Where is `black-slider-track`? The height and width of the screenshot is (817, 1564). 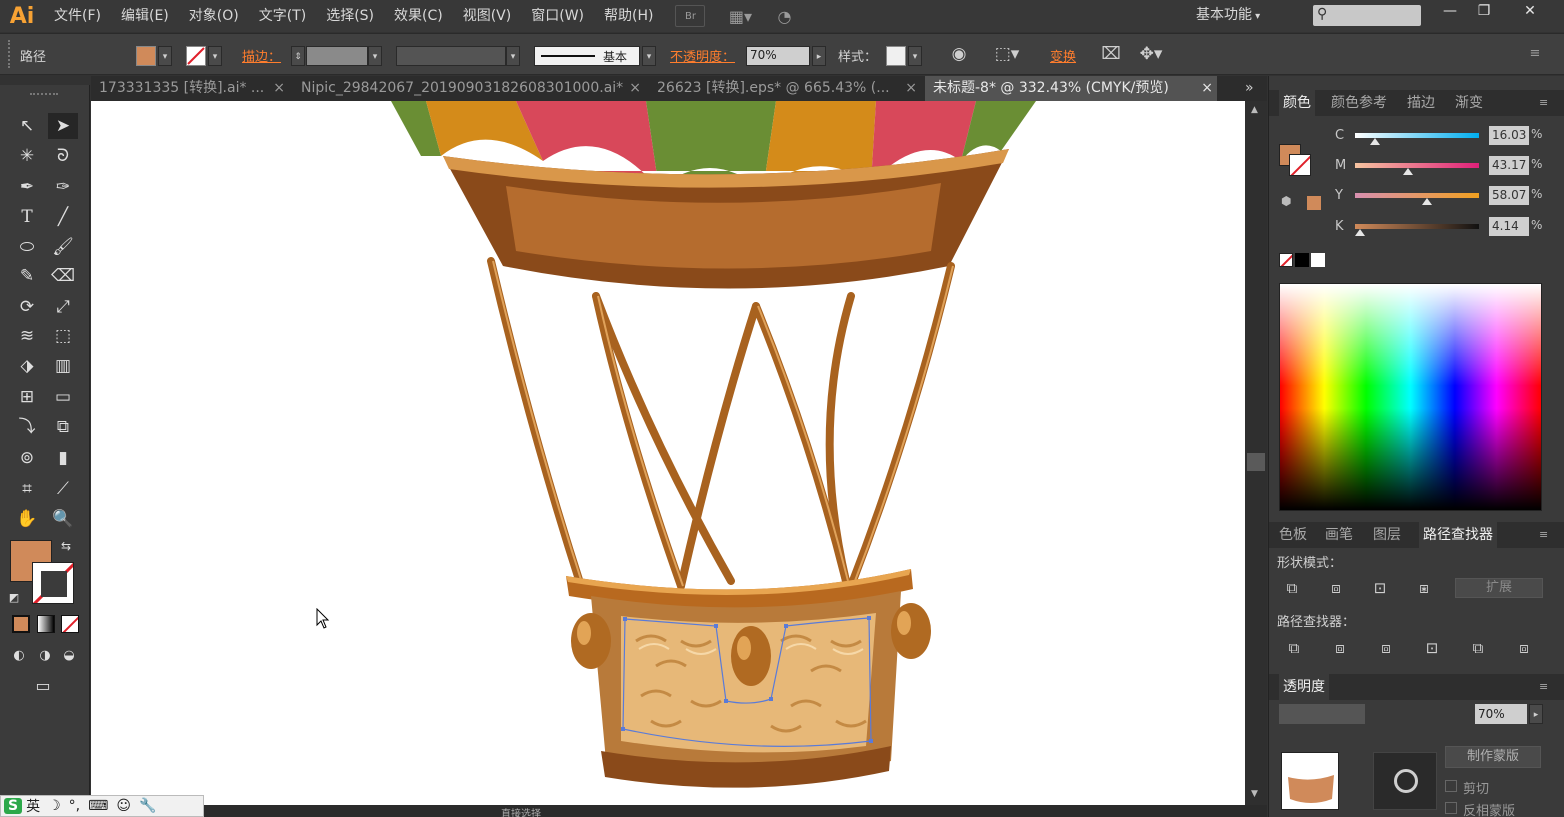
black-slider-track is located at coordinates (1417, 226).